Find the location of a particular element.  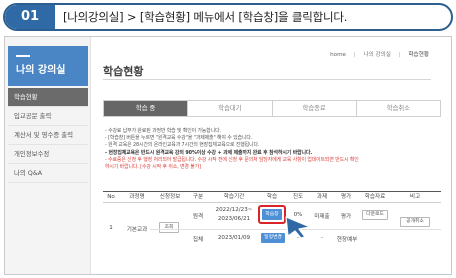

breadcrumb: home | 나의 강의실 | 학습현황 is located at coordinates (379, 54).